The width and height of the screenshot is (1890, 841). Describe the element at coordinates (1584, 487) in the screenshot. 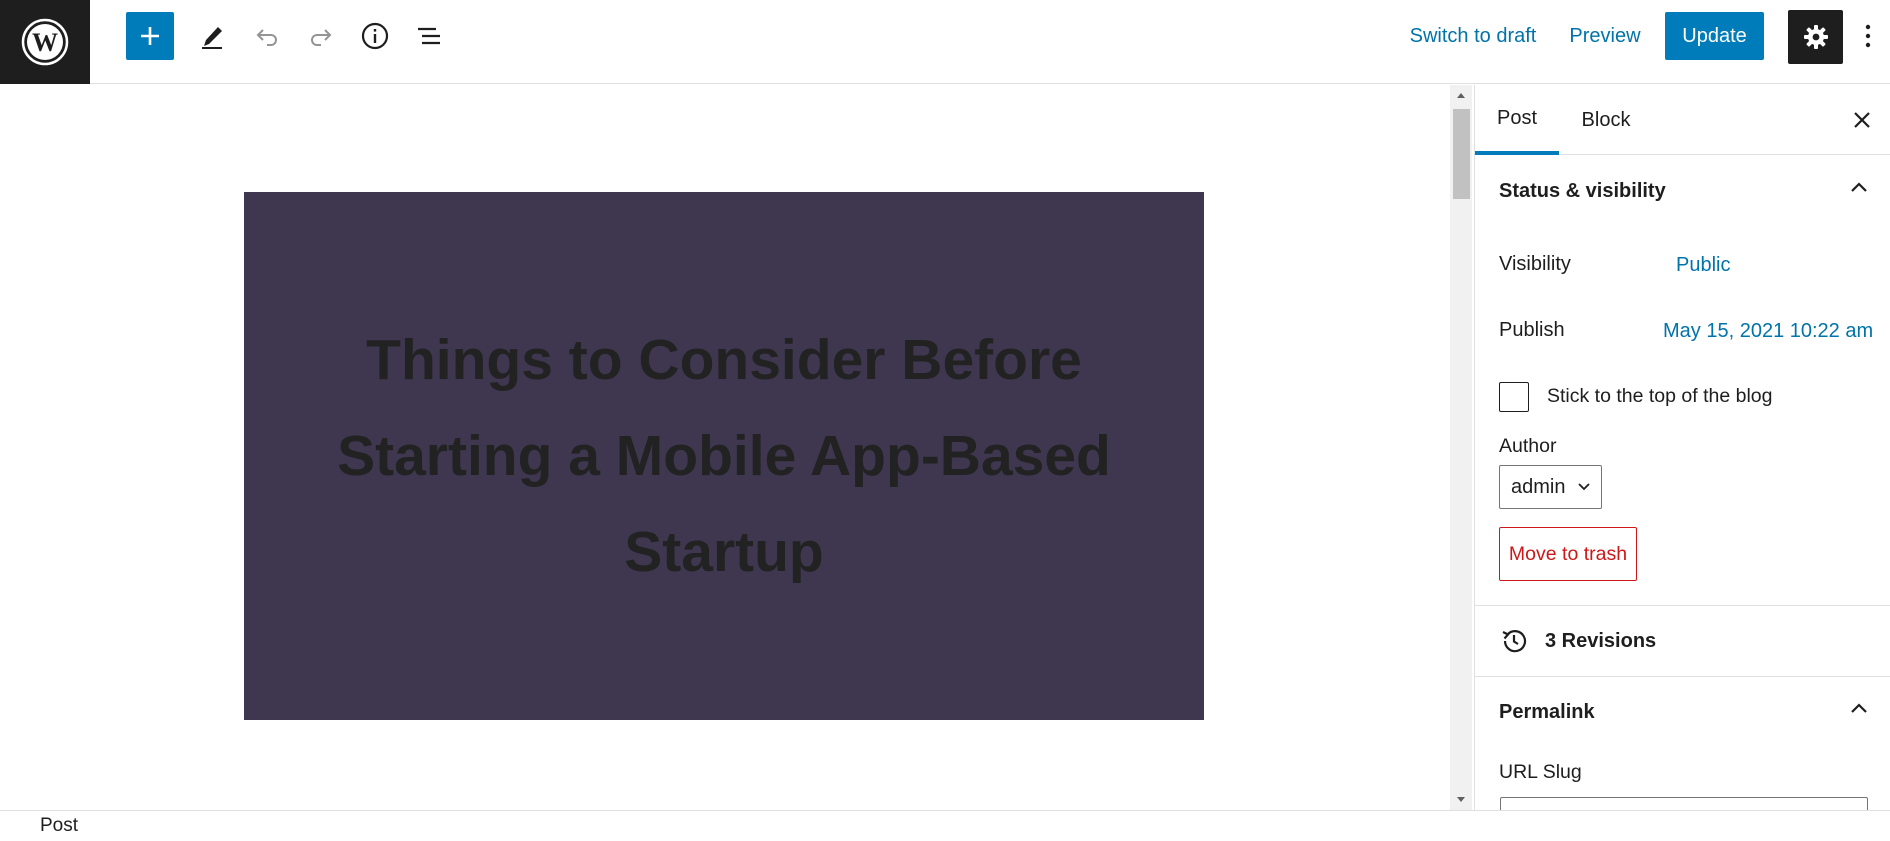

I see `chevron-down-icon` at that location.